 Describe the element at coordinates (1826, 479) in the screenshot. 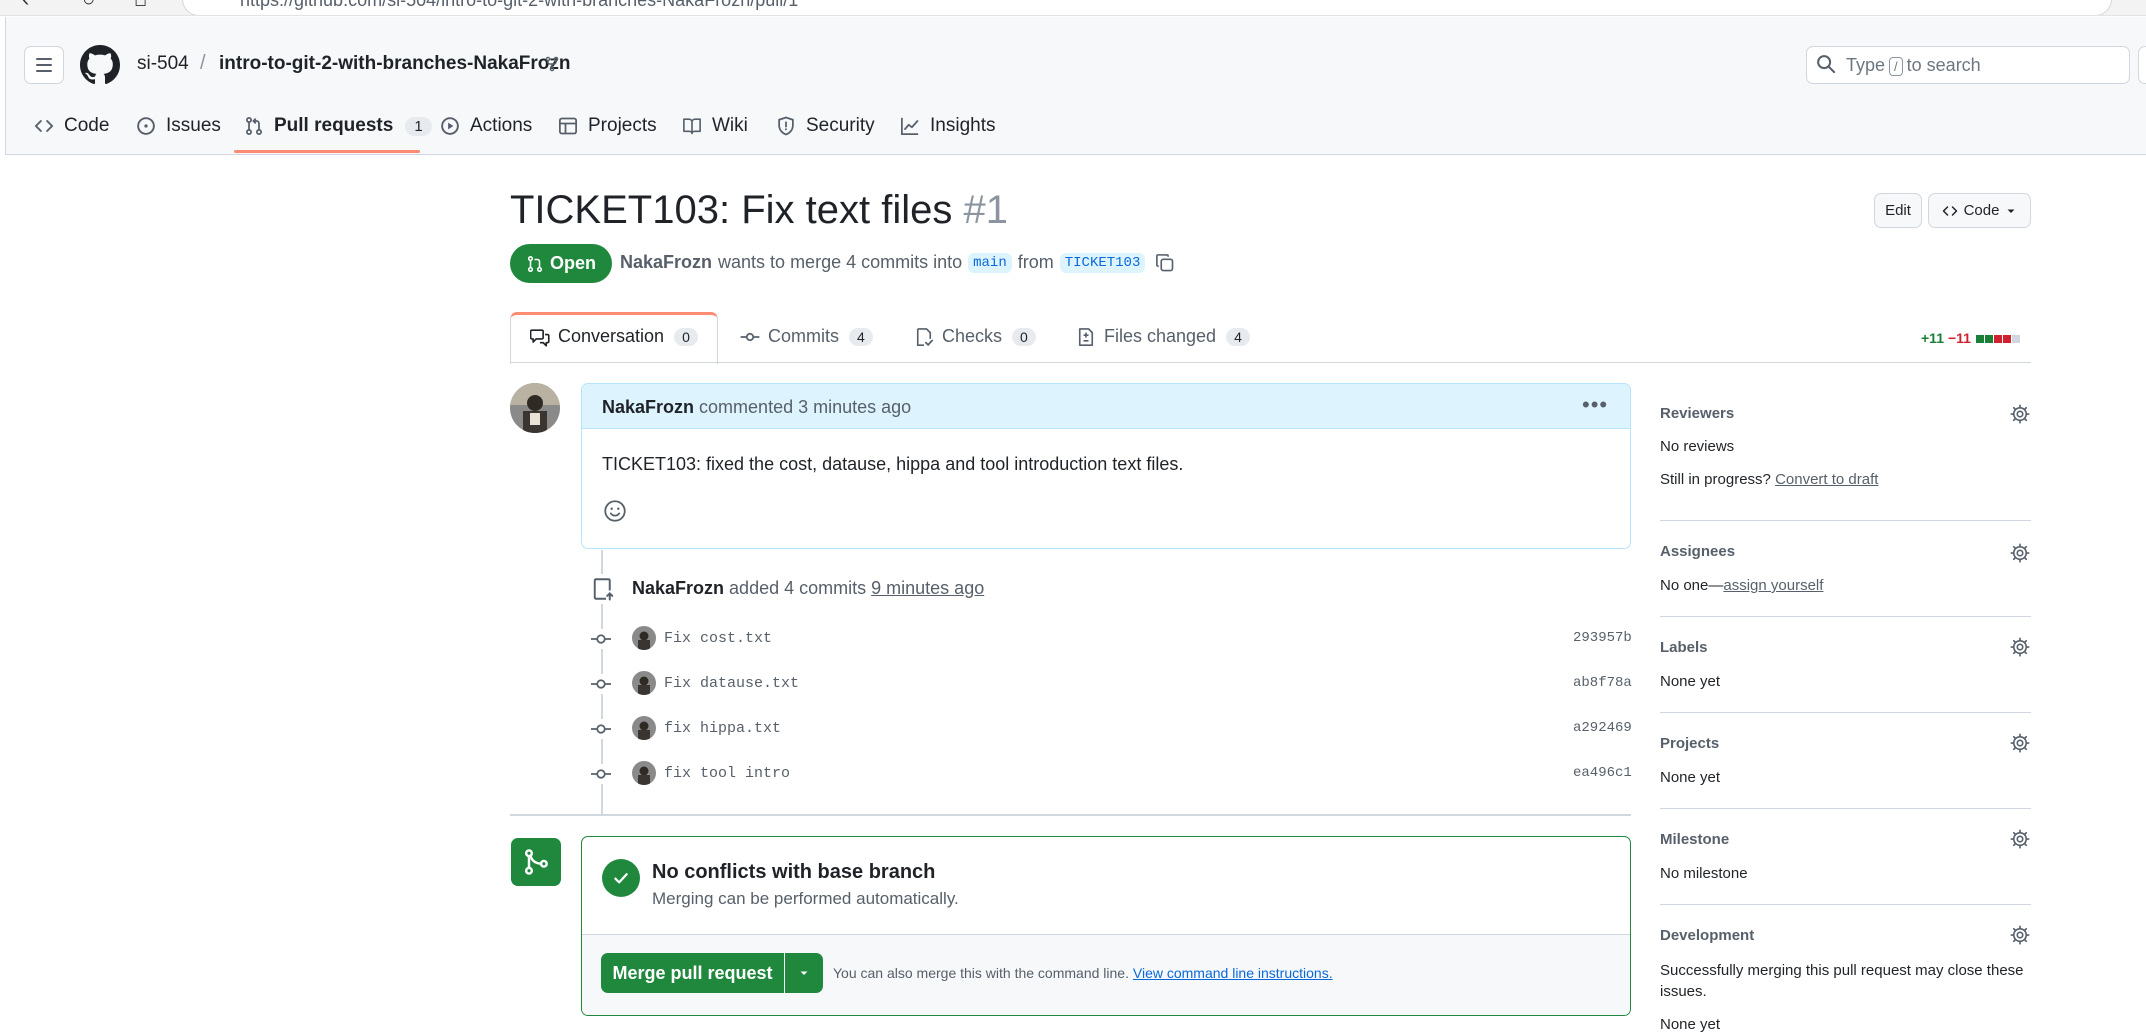

I see `convert-to-draft-link: Convert to draft` at that location.